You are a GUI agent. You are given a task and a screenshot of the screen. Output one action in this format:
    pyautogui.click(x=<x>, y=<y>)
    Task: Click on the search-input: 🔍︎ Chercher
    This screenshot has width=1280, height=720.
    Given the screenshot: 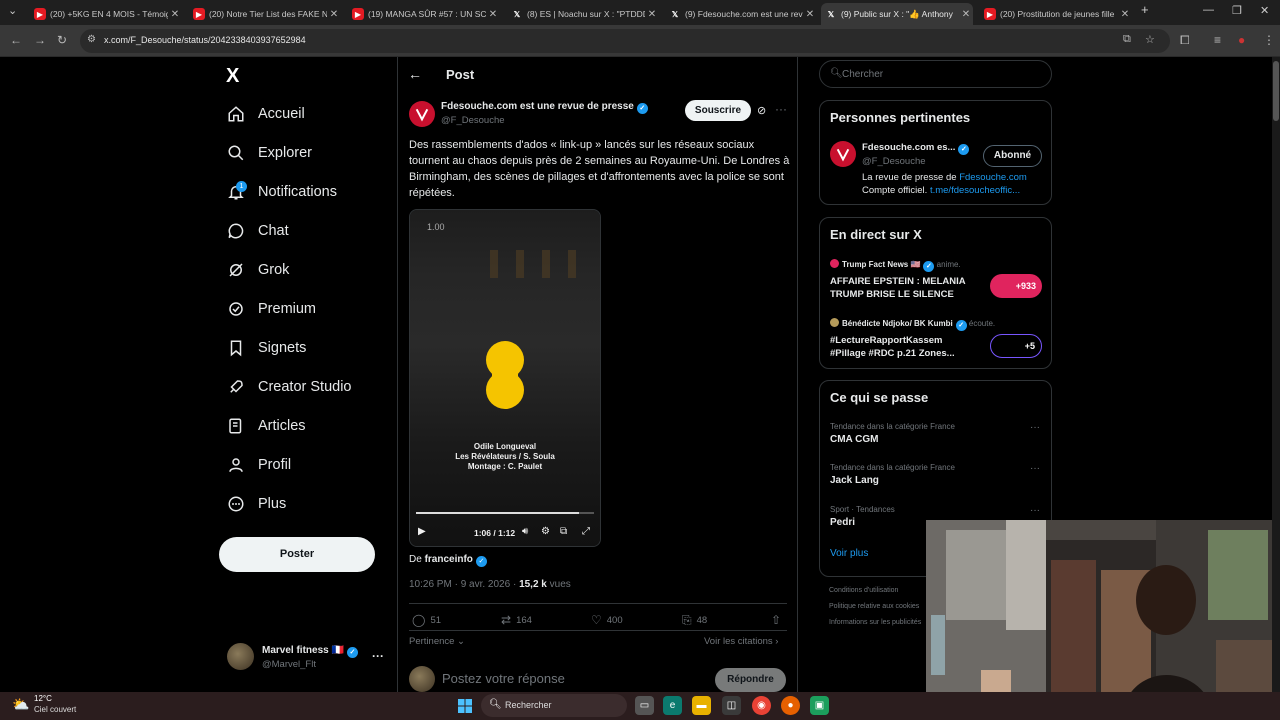 What is the action you would take?
    pyautogui.click(x=935, y=74)
    